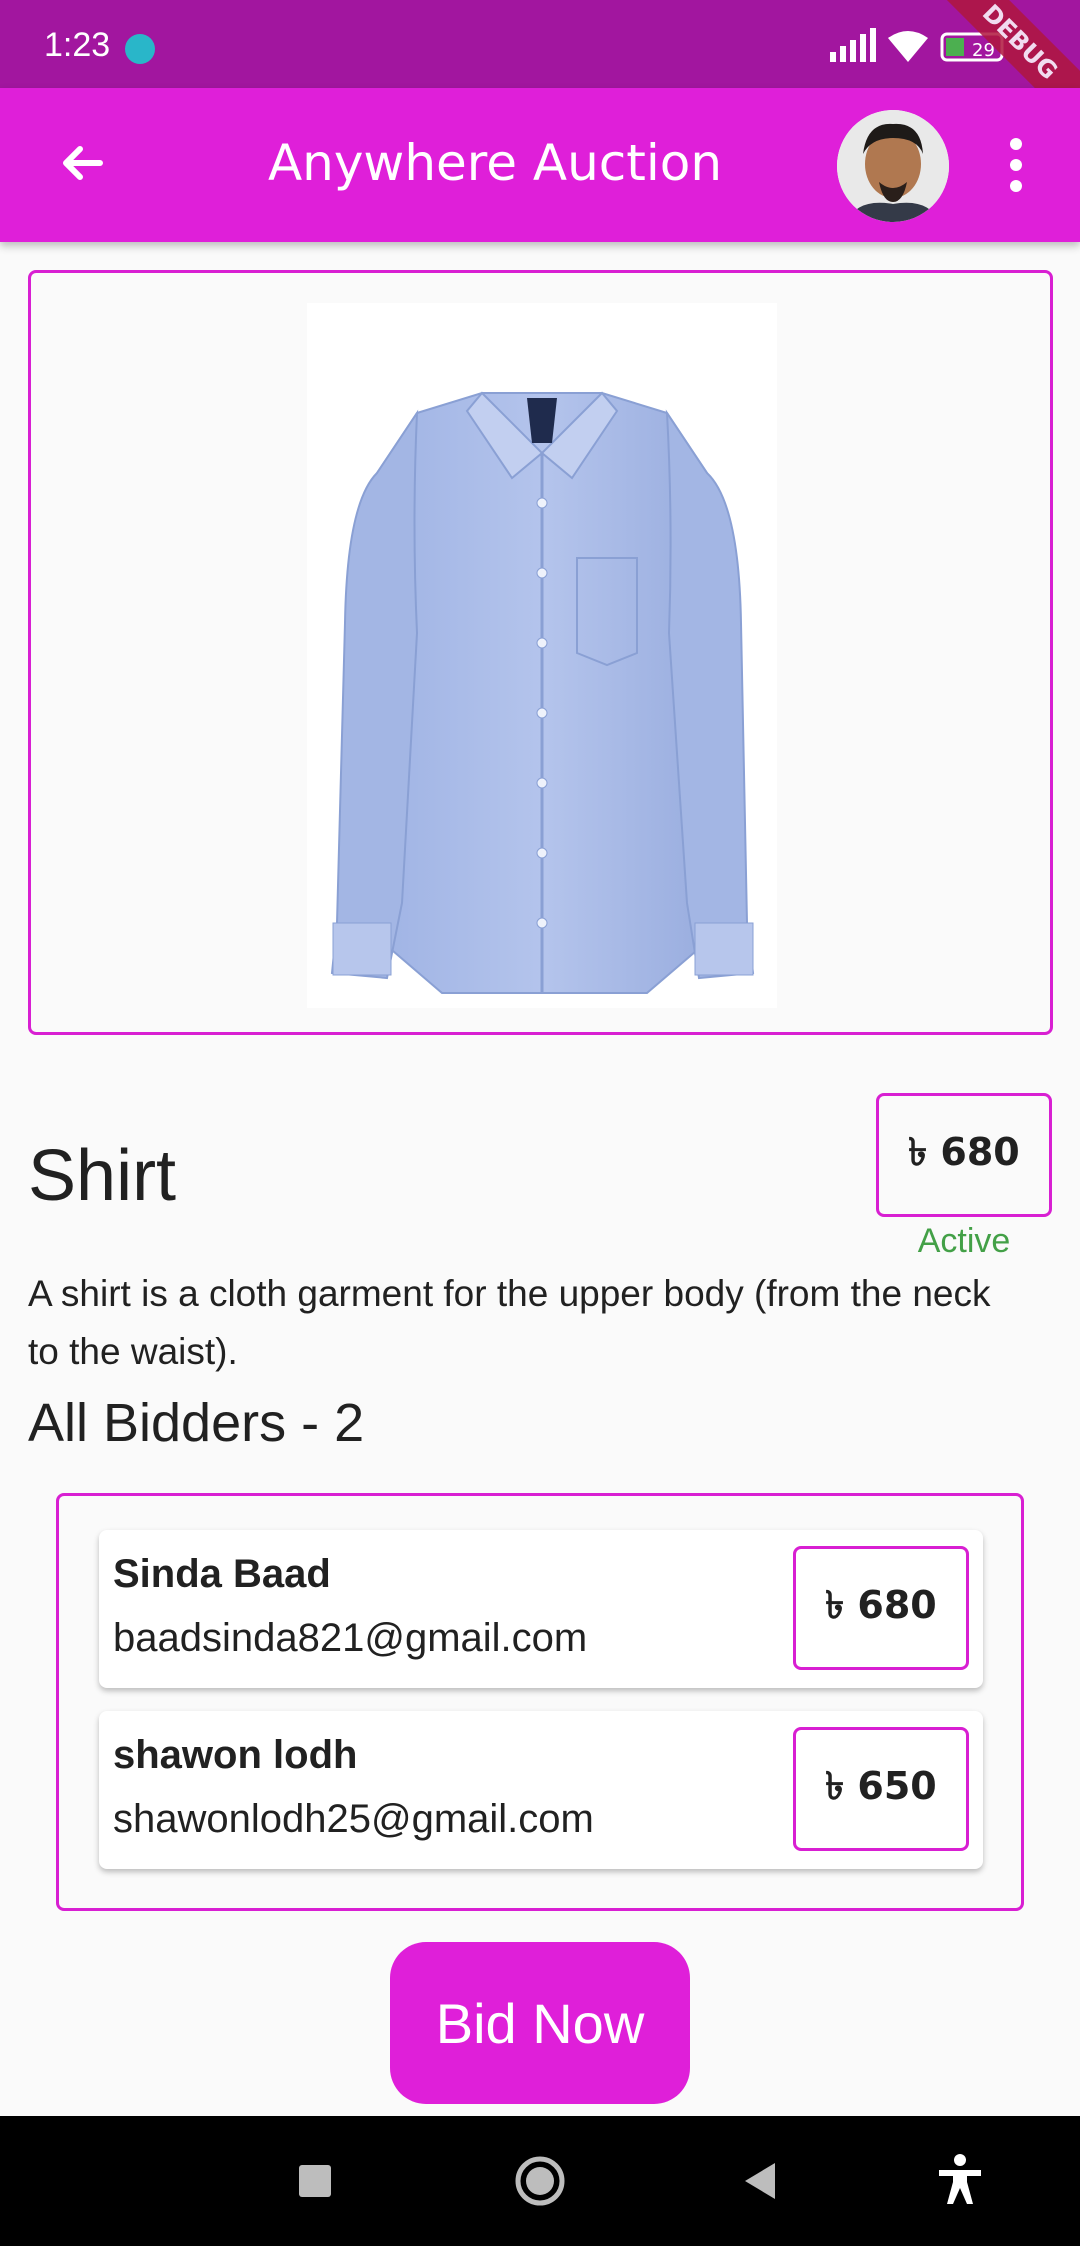 The image size is (1080, 2246). I want to click on bid-amount: ৳ 680, so click(881, 1608).